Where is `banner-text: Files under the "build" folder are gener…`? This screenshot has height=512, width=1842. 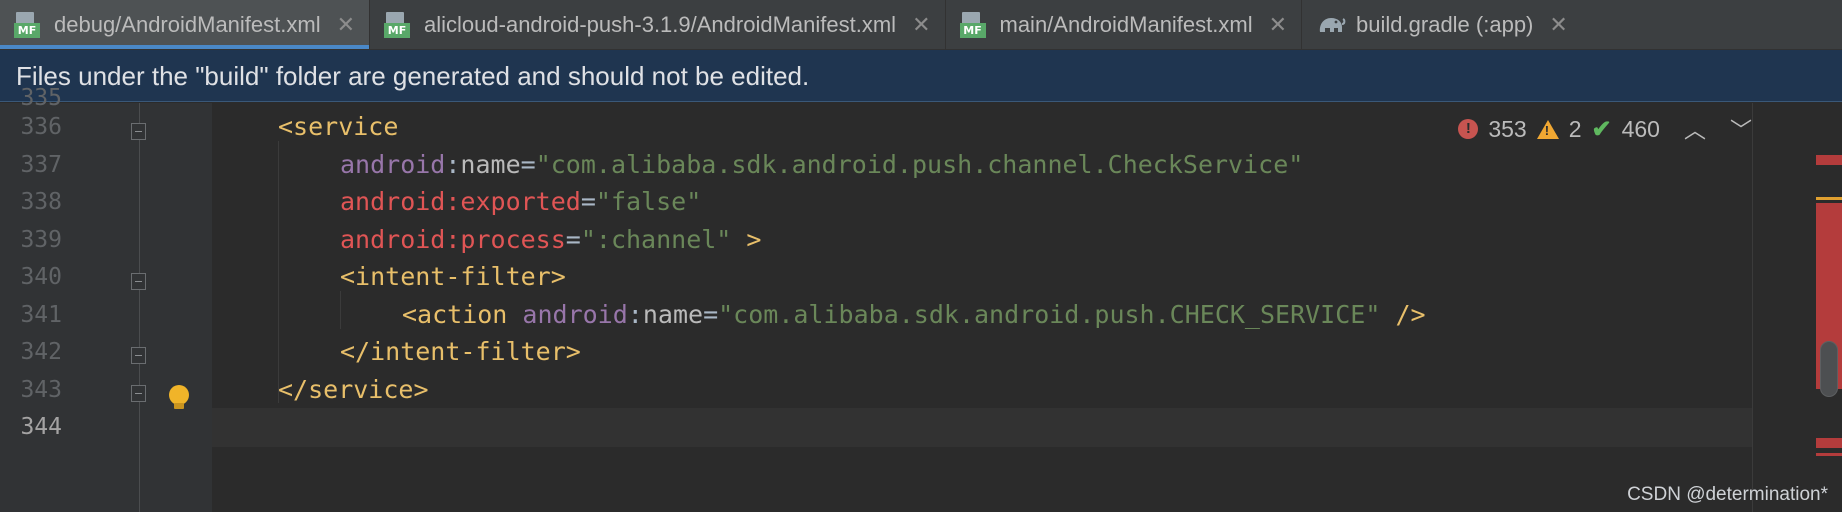 banner-text: Files under the "build" folder are gener… is located at coordinates (413, 76).